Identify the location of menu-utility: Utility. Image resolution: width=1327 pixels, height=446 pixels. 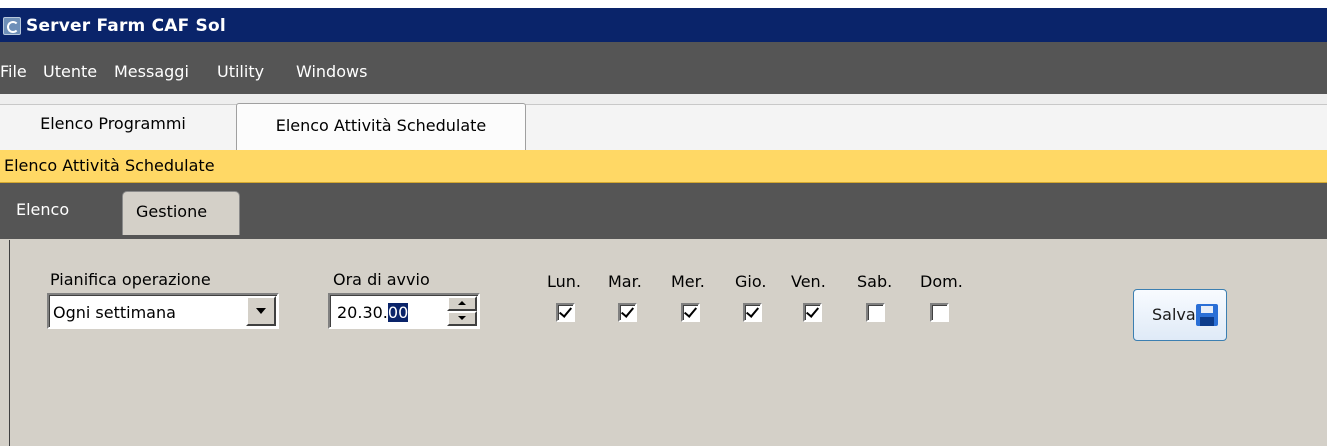
(240, 71).